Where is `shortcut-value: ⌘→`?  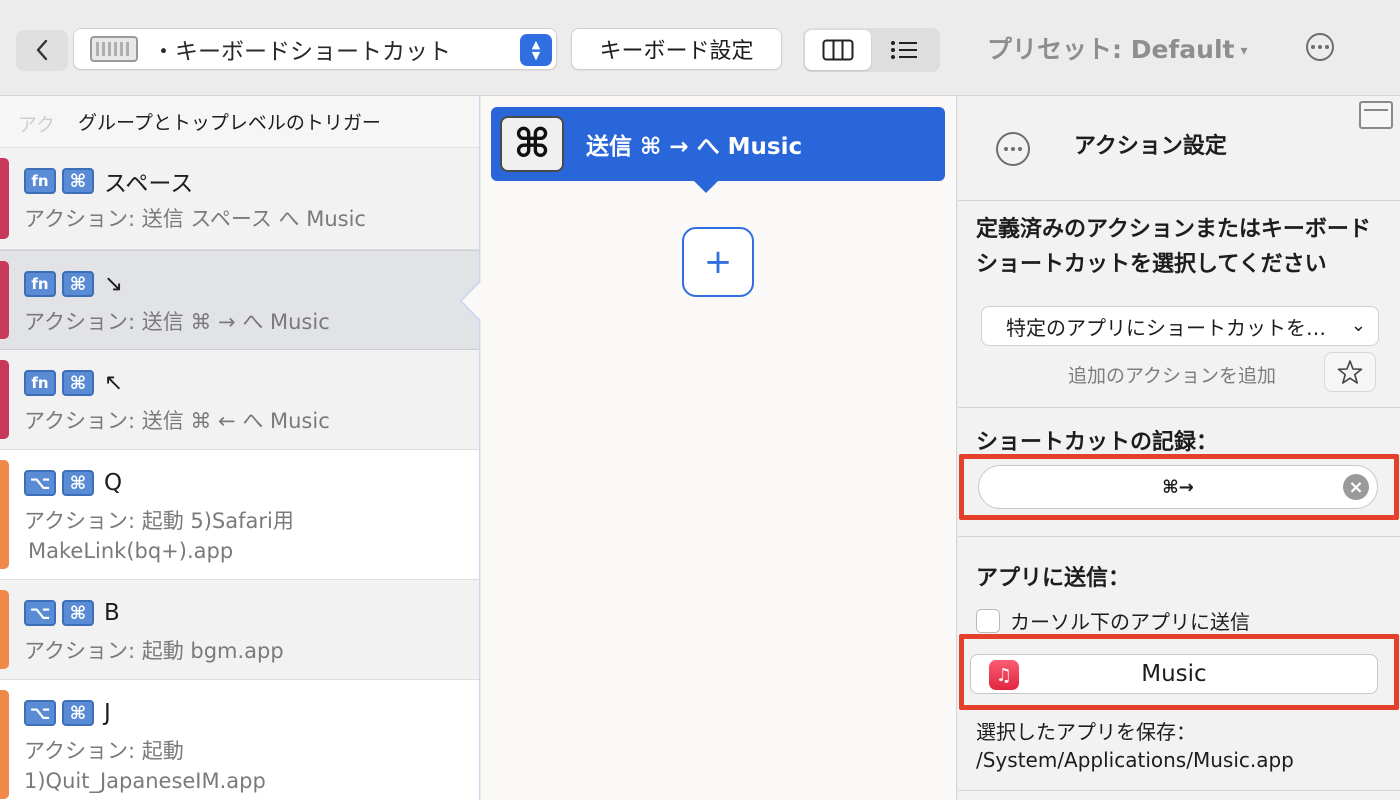 shortcut-value: ⌘→ is located at coordinates (1178, 487).